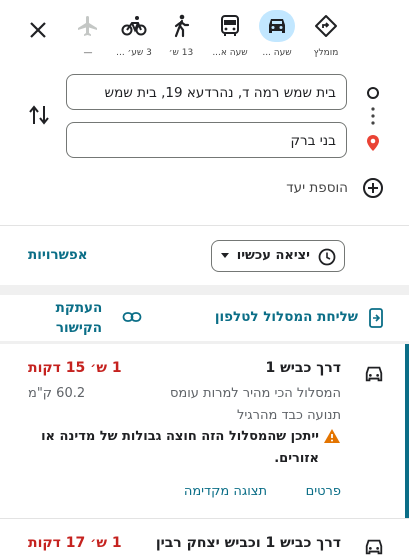  Describe the element at coordinates (58, 255) in the screenshot. I see `options-button: אפשרויות` at that location.